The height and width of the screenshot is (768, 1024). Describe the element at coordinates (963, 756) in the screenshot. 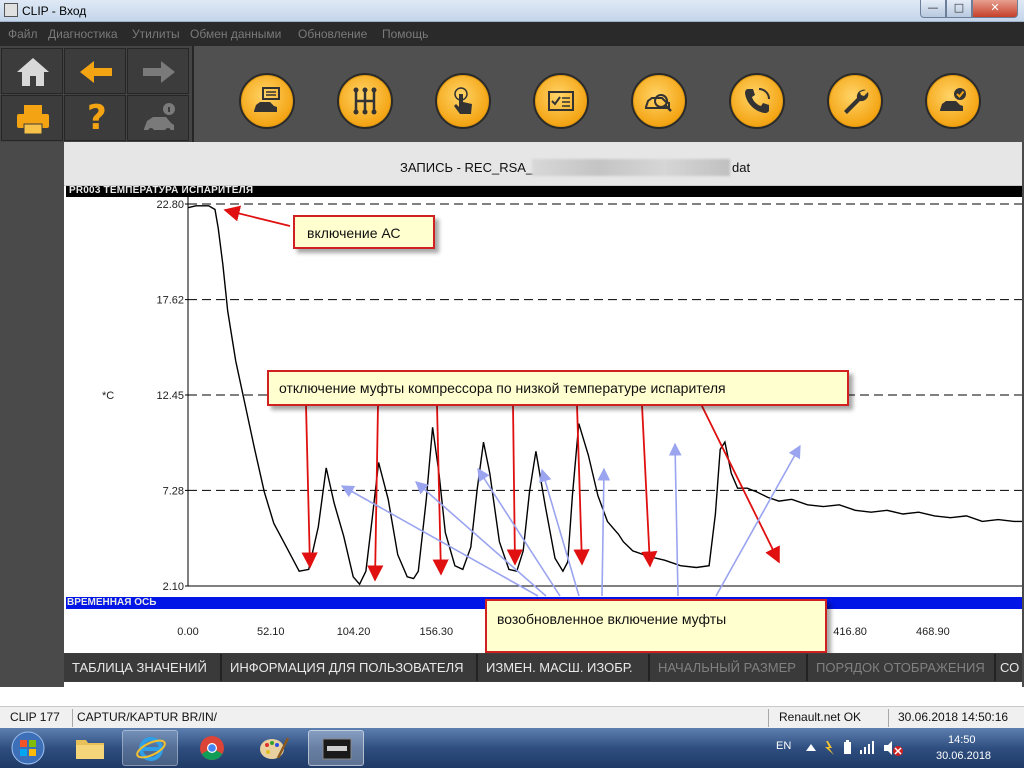

I see `clock-date: 30.06.2018` at that location.